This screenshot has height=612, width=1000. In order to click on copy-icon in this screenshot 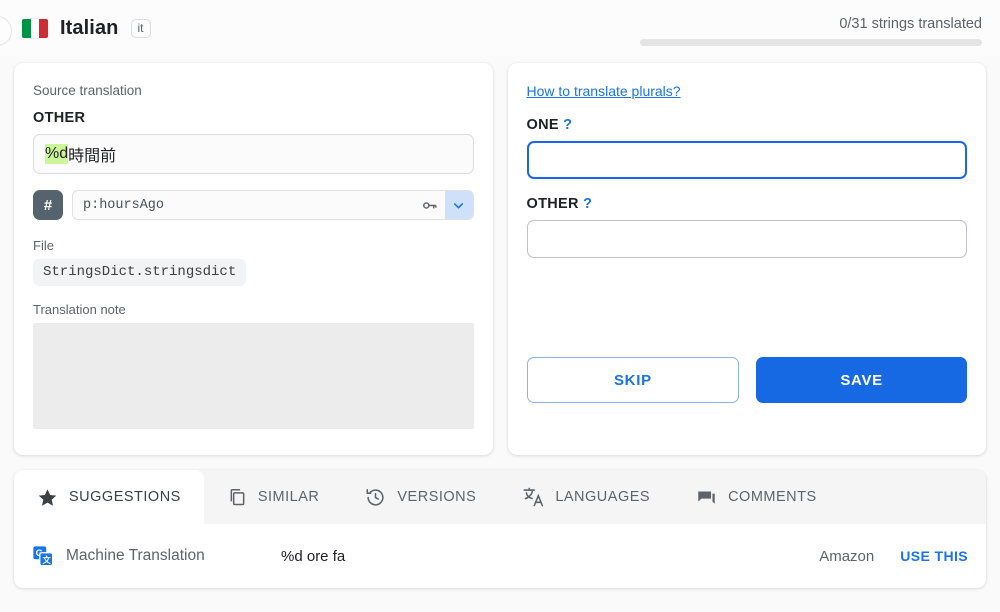, I will do `click(237, 497)`.